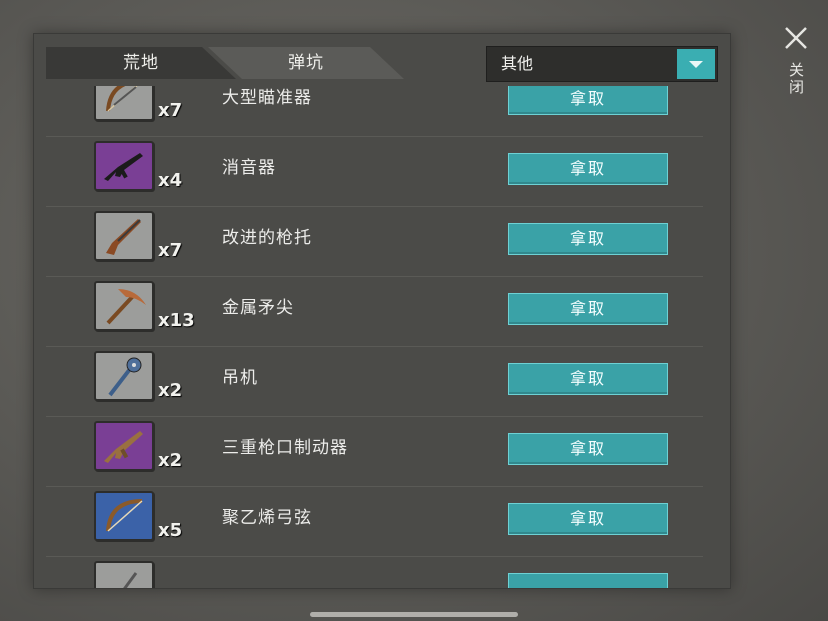 This screenshot has width=828, height=621. What do you see at coordinates (285, 448) in the screenshot?
I see `item-name: 三重枪口制动器` at bounding box center [285, 448].